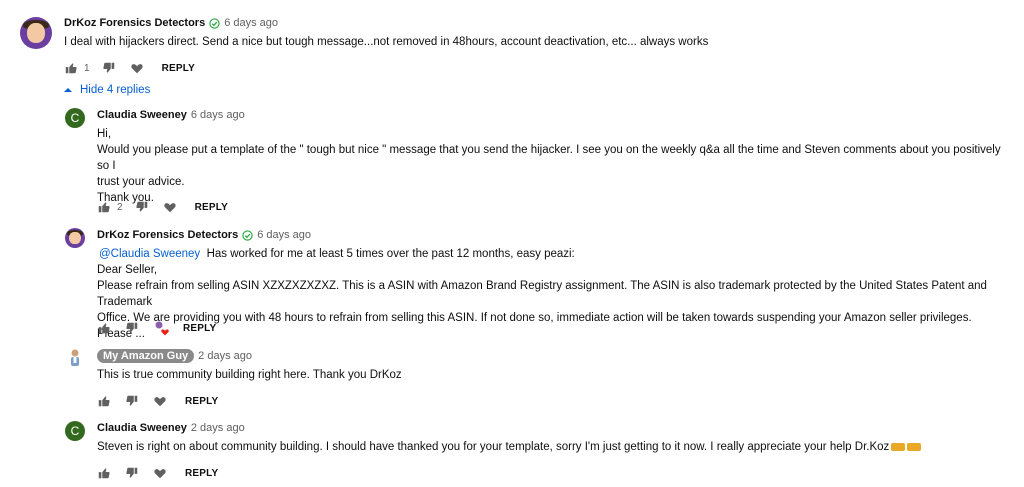 Image resolution: width=1024 pixels, height=487 pixels. I want to click on hide-replies-label: Hide 4 replies, so click(115, 90).